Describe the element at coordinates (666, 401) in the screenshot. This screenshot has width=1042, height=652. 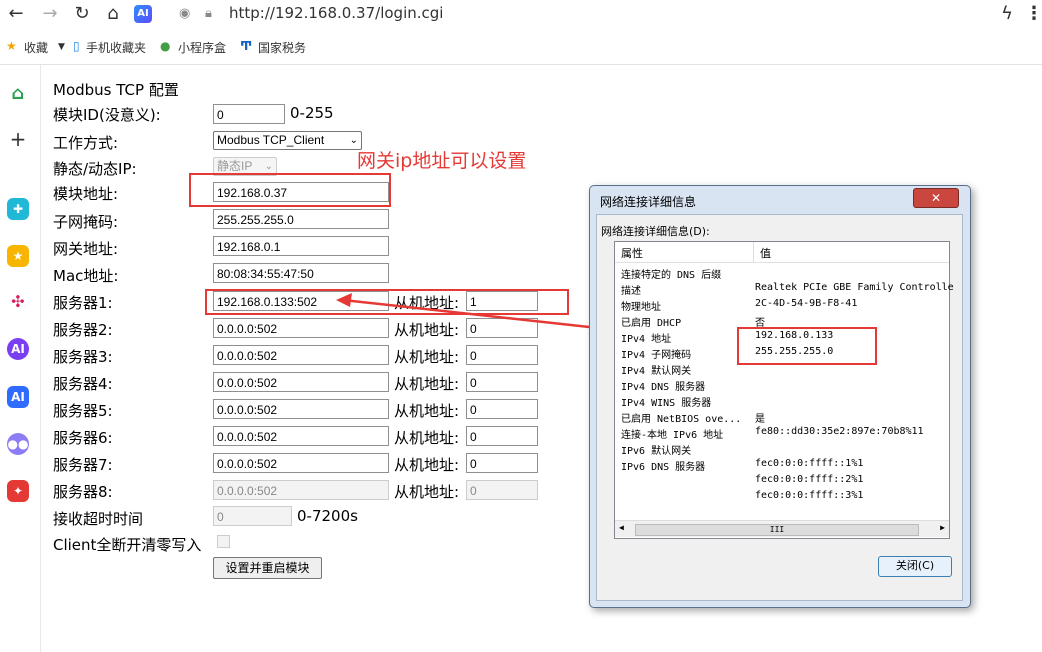
I see `detail-row-key: IPv4 WINS 服务器` at that location.